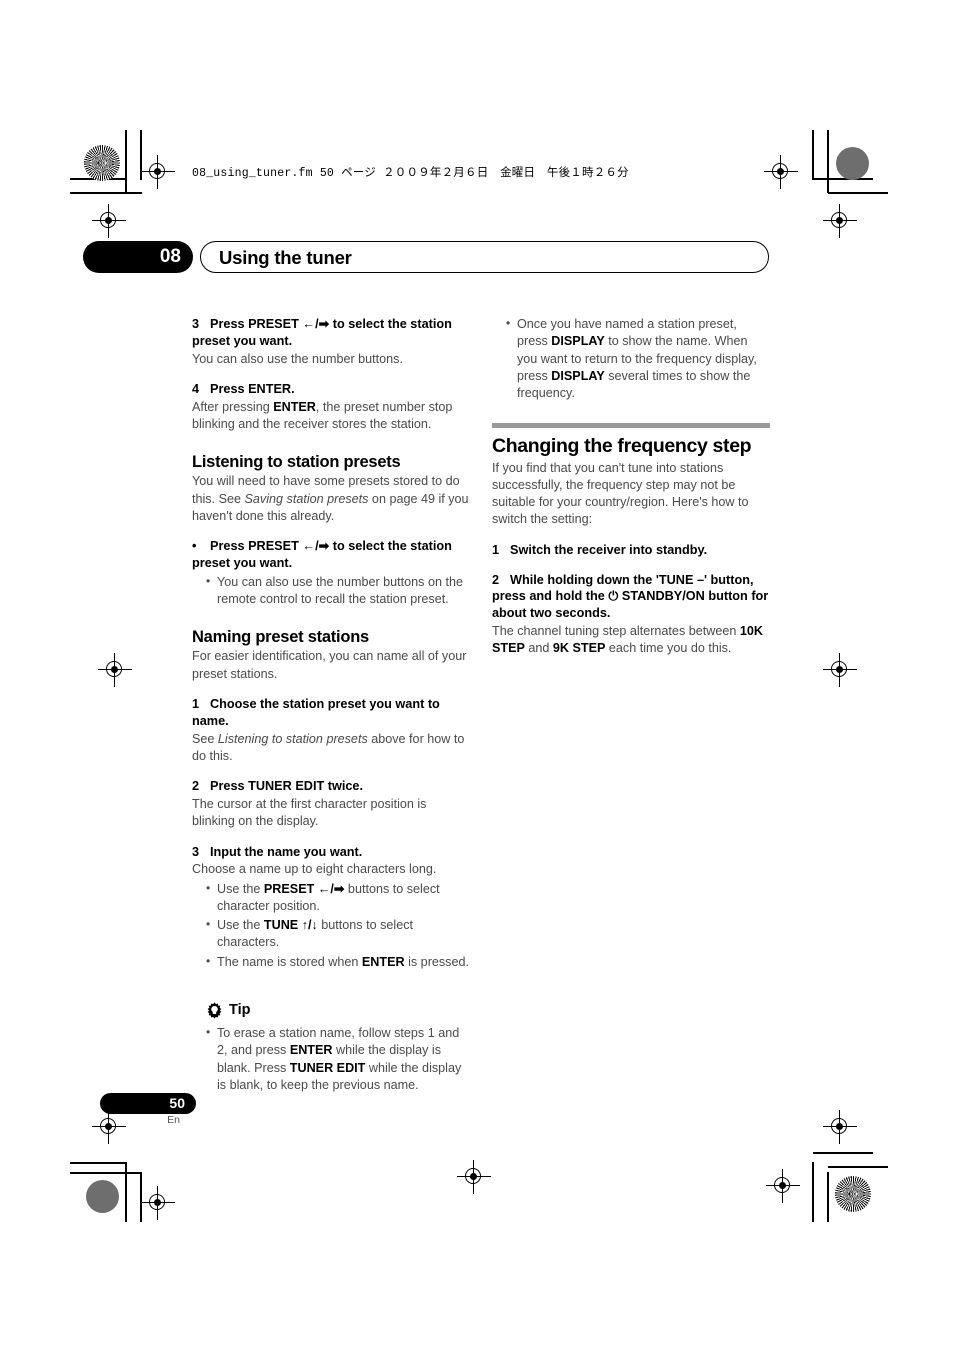 The image size is (954, 1350). What do you see at coordinates (631, 426) in the screenshot?
I see `section-divider` at bounding box center [631, 426].